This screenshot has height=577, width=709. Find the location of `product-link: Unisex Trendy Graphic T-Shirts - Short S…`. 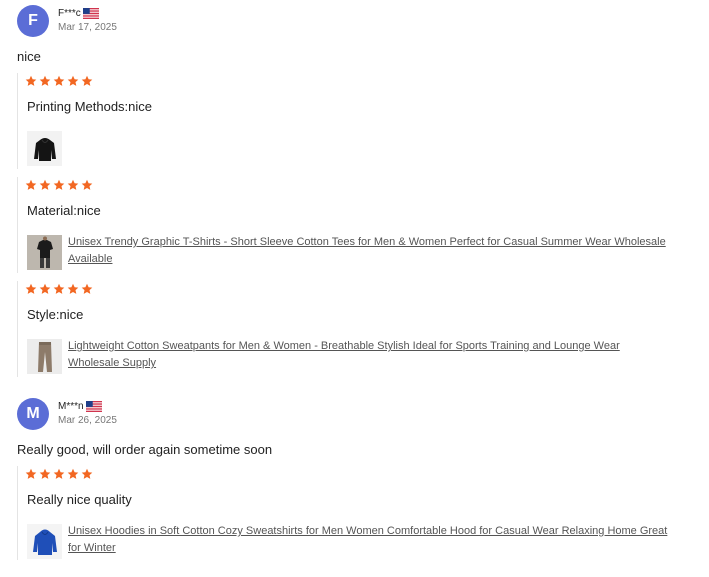

product-link: Unisex Trendy Graphic T-Shirts - Short S… is located at coordinates (368, 251).